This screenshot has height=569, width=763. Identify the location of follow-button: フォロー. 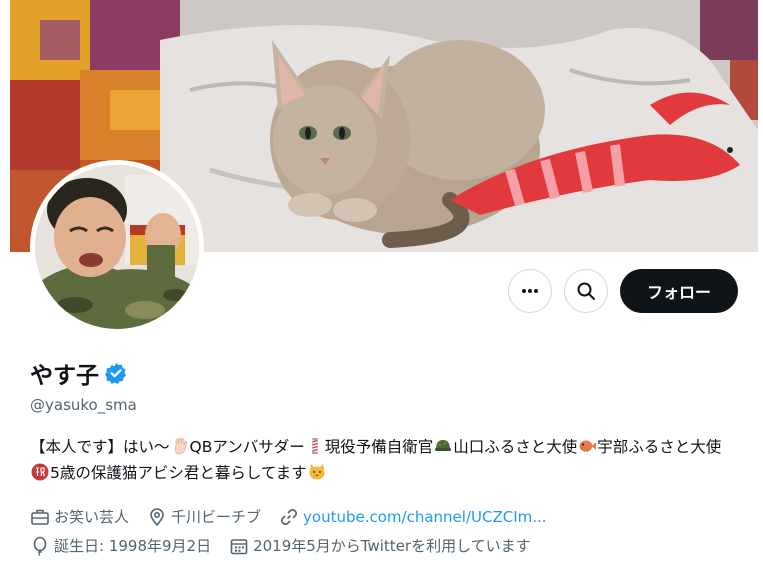
(679, 291).